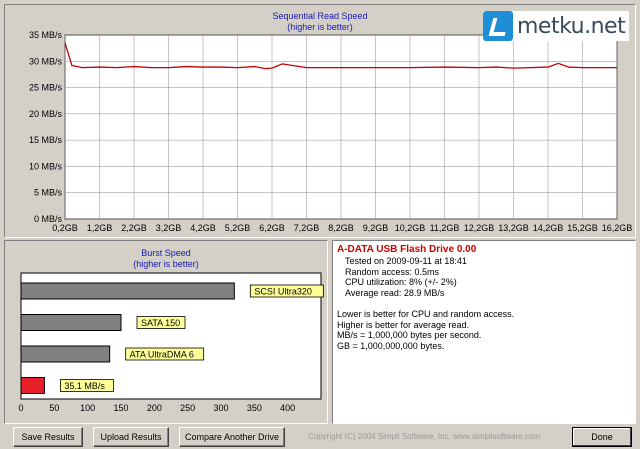 The width and height of the screenshot is (640, 449). What do you see at coordinates (120, 408) in the screenshot?
I see `burst-x-tick: 150` at bounding box center [120, 408].